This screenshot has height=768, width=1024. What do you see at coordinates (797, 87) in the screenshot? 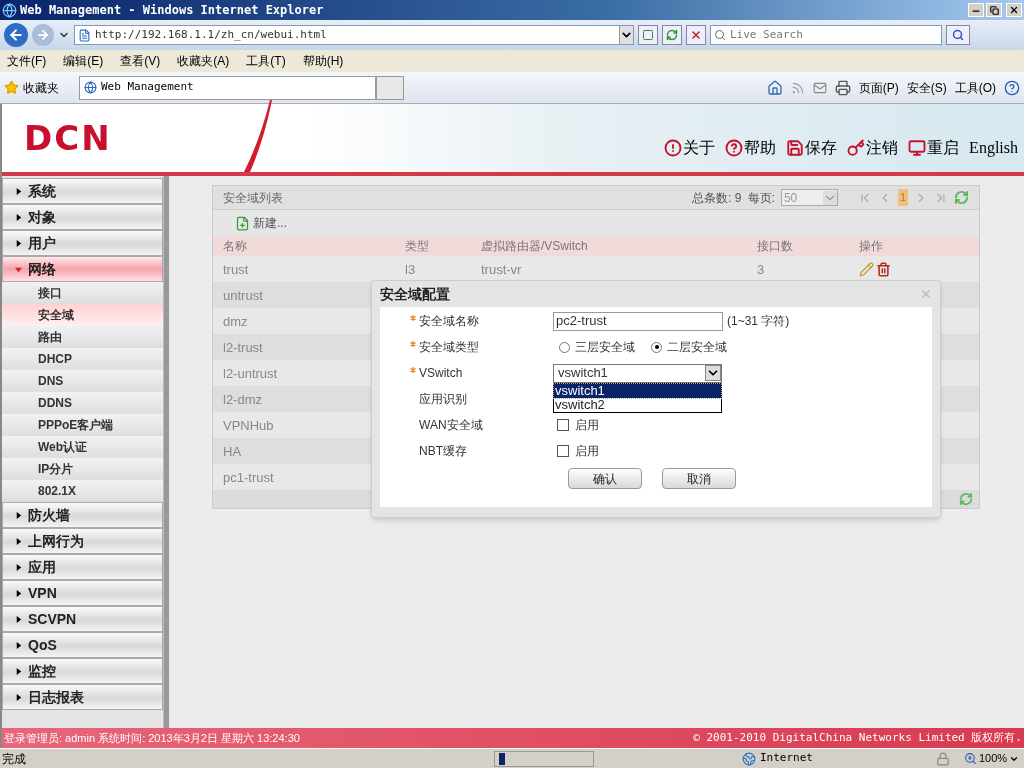
I see `feed-icon` at bounding box center [797, 87].